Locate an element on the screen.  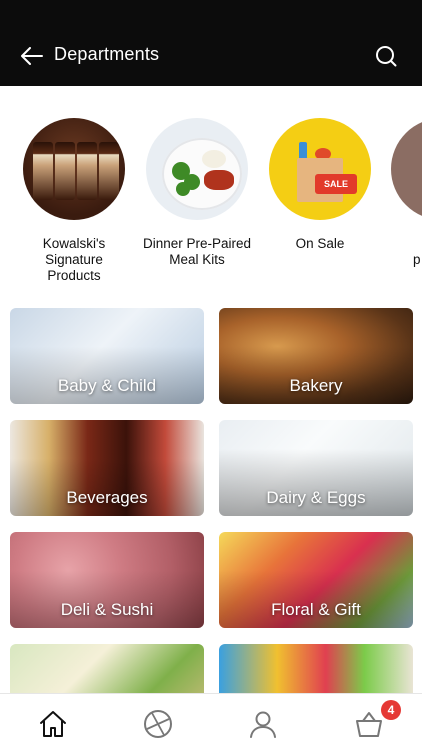
search-icon is located at coordinates (386, 56).